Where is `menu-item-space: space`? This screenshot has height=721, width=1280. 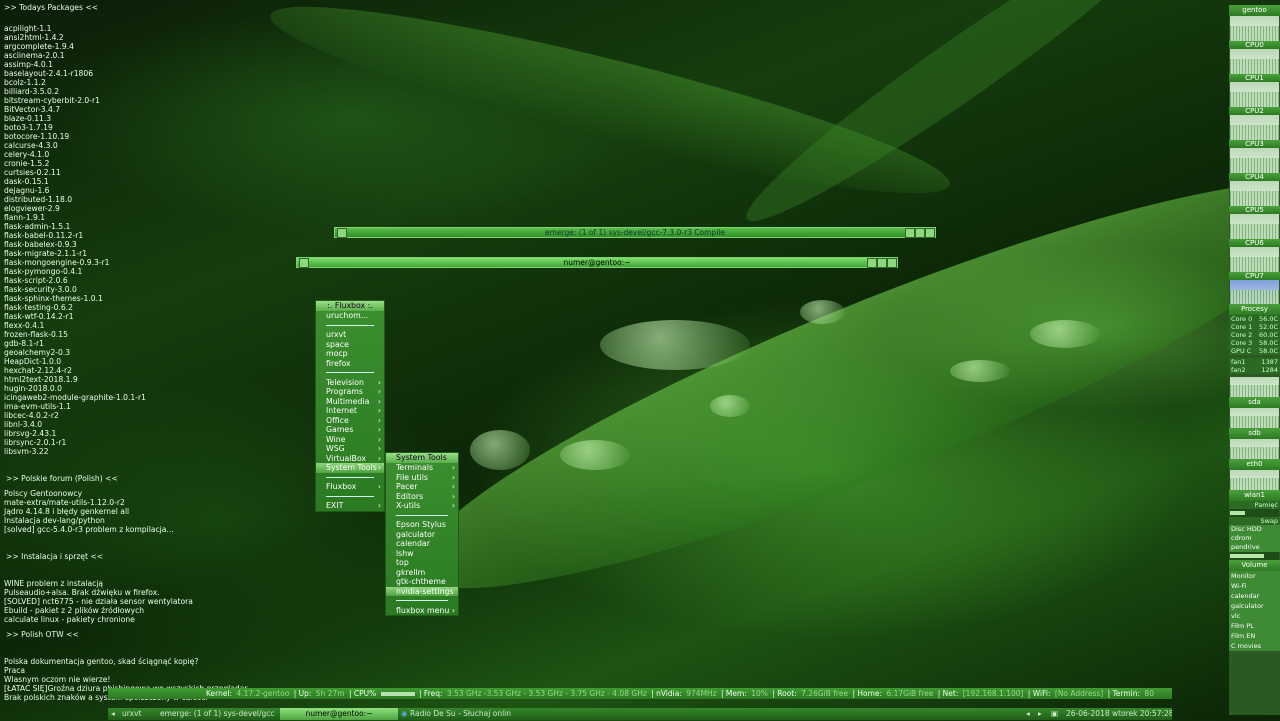 menu-item-space: space is located at coordinates (350, 345).